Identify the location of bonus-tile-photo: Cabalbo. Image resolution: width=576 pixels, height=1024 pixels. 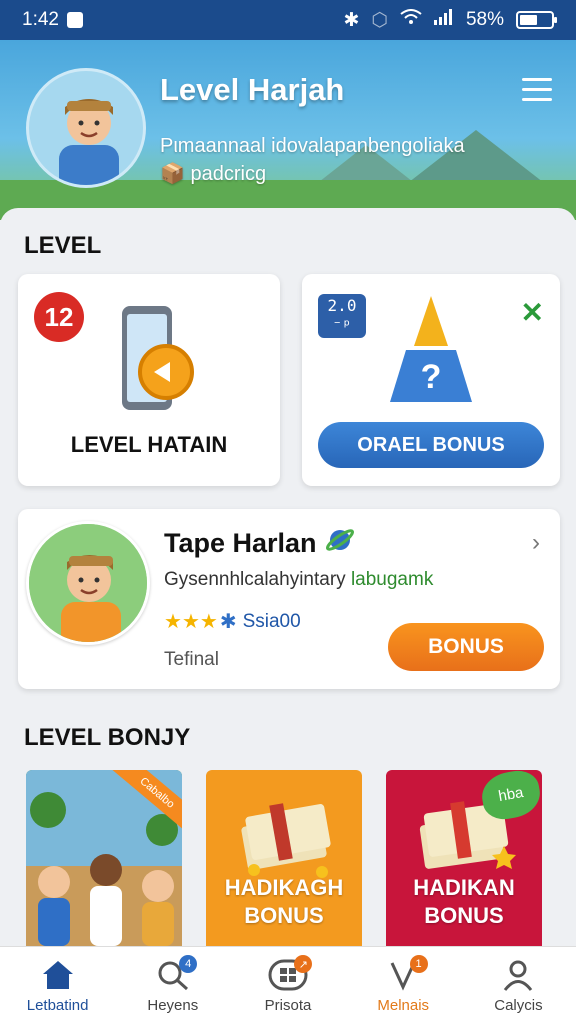
(104, 858).